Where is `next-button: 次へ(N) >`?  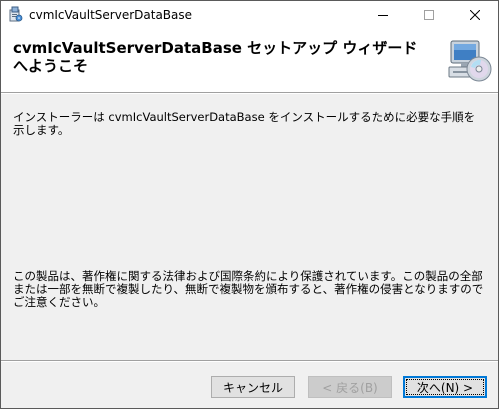 next-button: 次へ(N) > is located at coordinates (445, 387).